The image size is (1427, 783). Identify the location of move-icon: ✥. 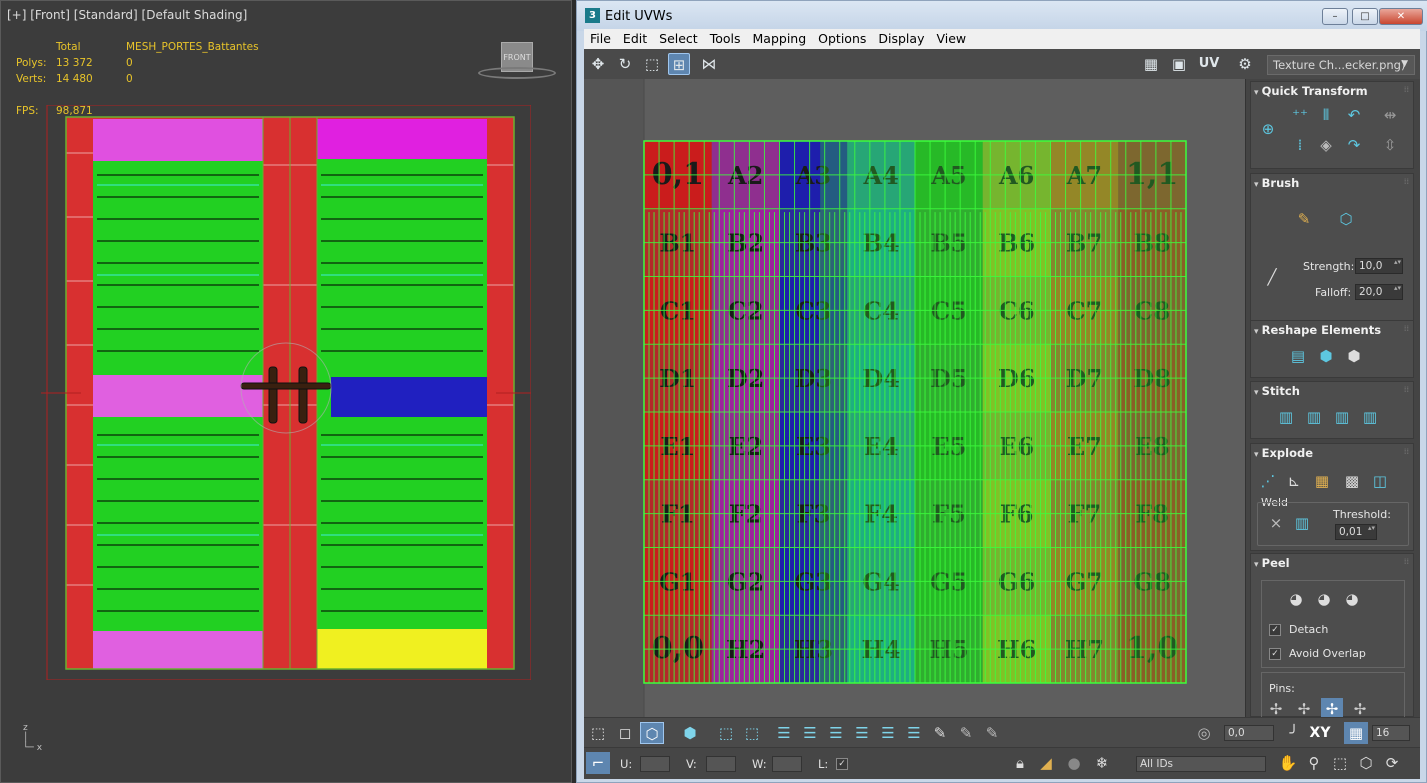
(598, 64).